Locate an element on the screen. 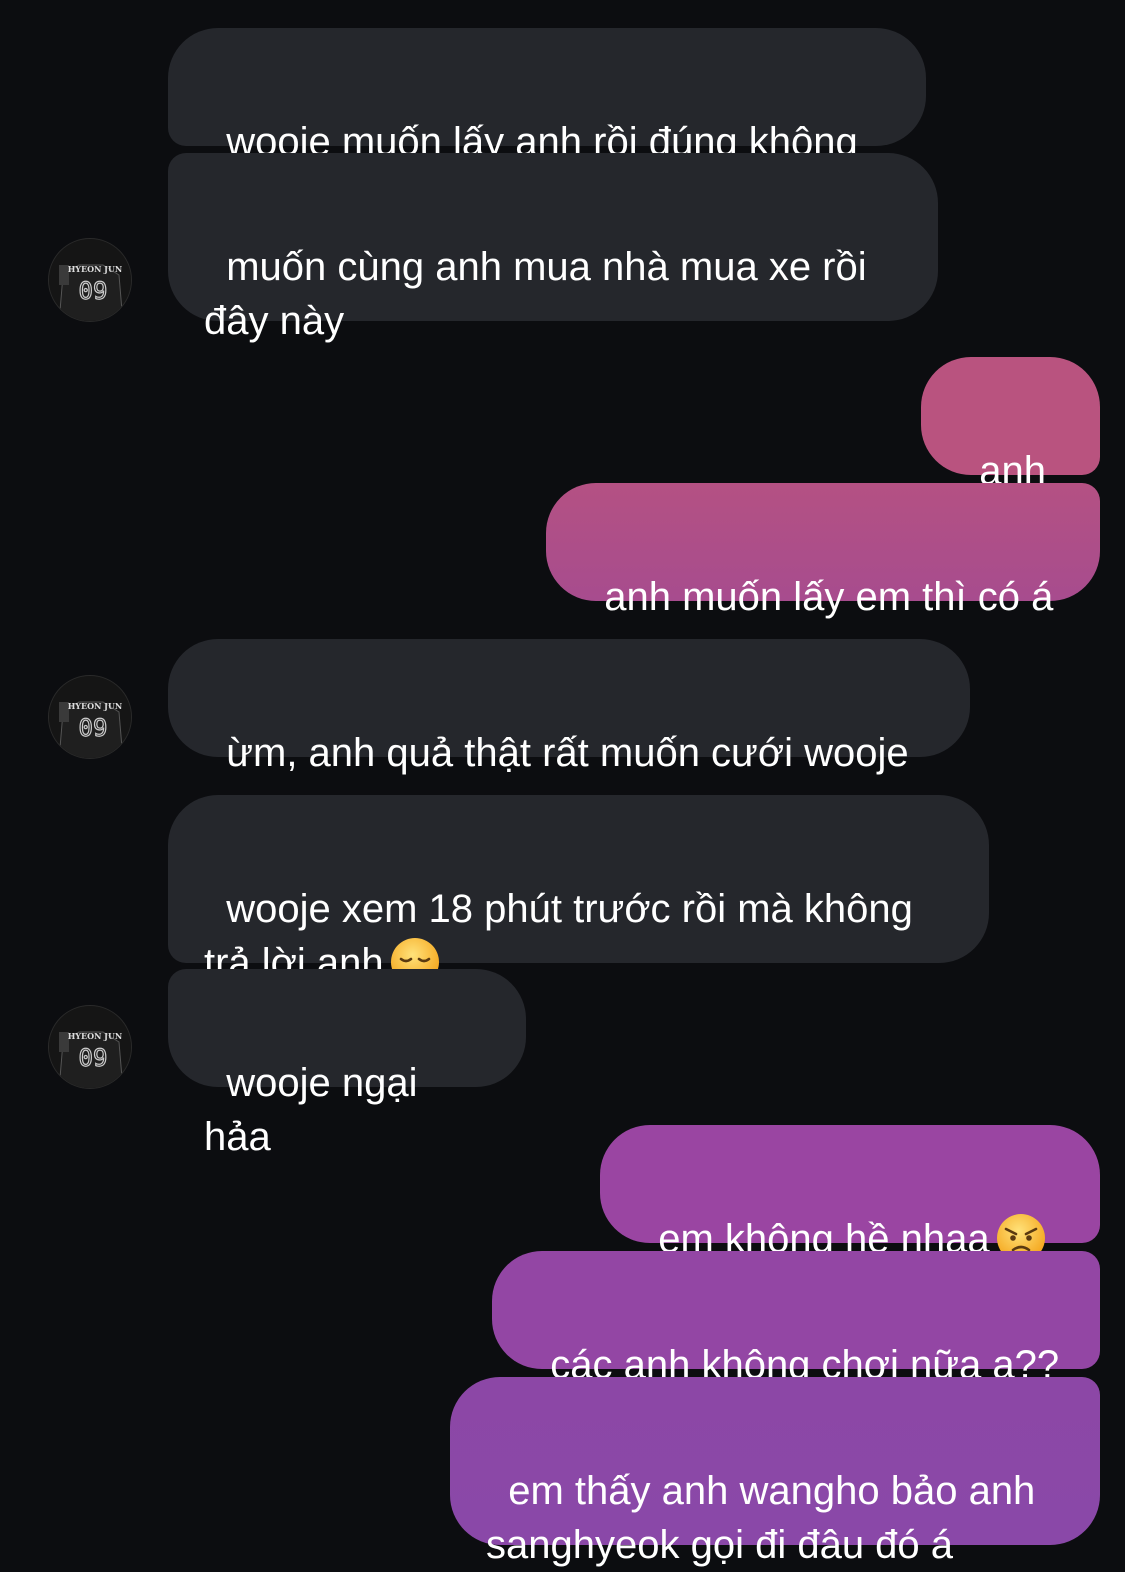 The height and width of the screenshot is (1572, 1125). message-text: muốn cùng anh mua nhà mua xe rồi đây này is located at coordinates (535, 294).